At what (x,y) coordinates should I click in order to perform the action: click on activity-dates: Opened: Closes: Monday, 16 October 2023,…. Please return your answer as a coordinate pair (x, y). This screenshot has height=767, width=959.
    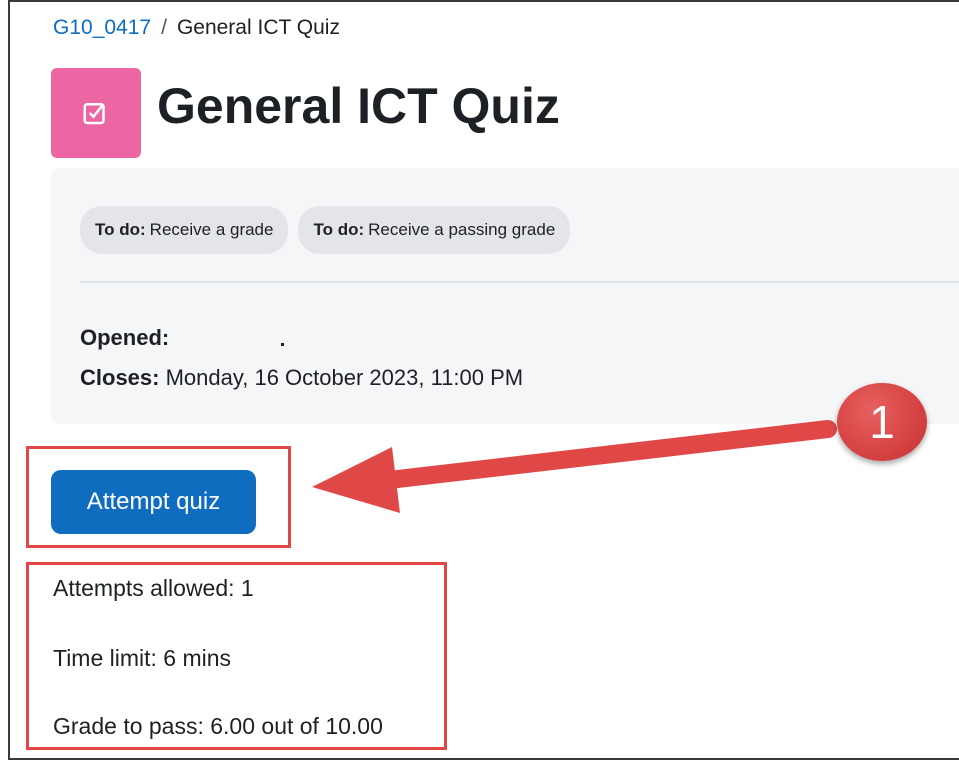
    Looking at the image, I should click on (301, 358).